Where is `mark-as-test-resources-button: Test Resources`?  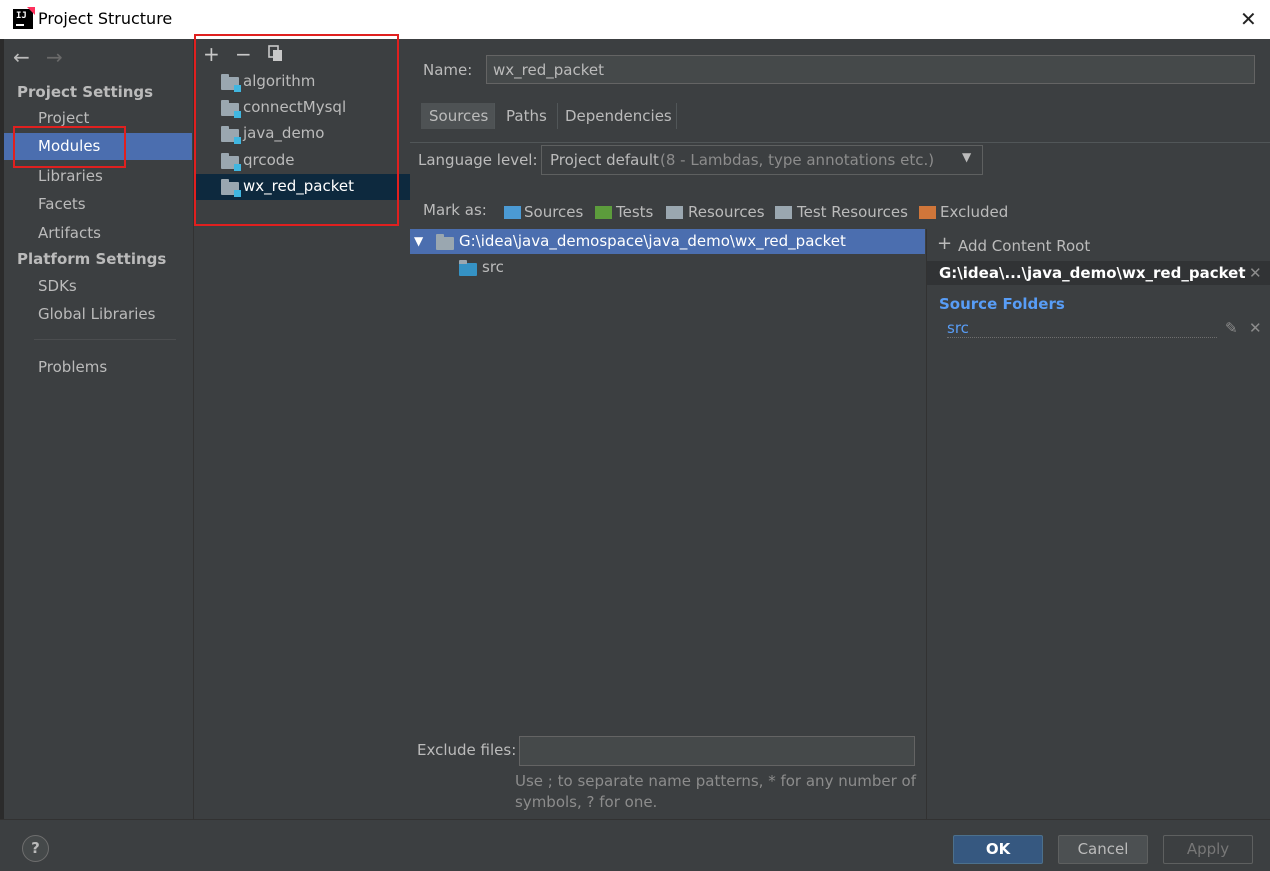
mark-as-test-resources-button: Test Resources is located at coordinates (842, 214).